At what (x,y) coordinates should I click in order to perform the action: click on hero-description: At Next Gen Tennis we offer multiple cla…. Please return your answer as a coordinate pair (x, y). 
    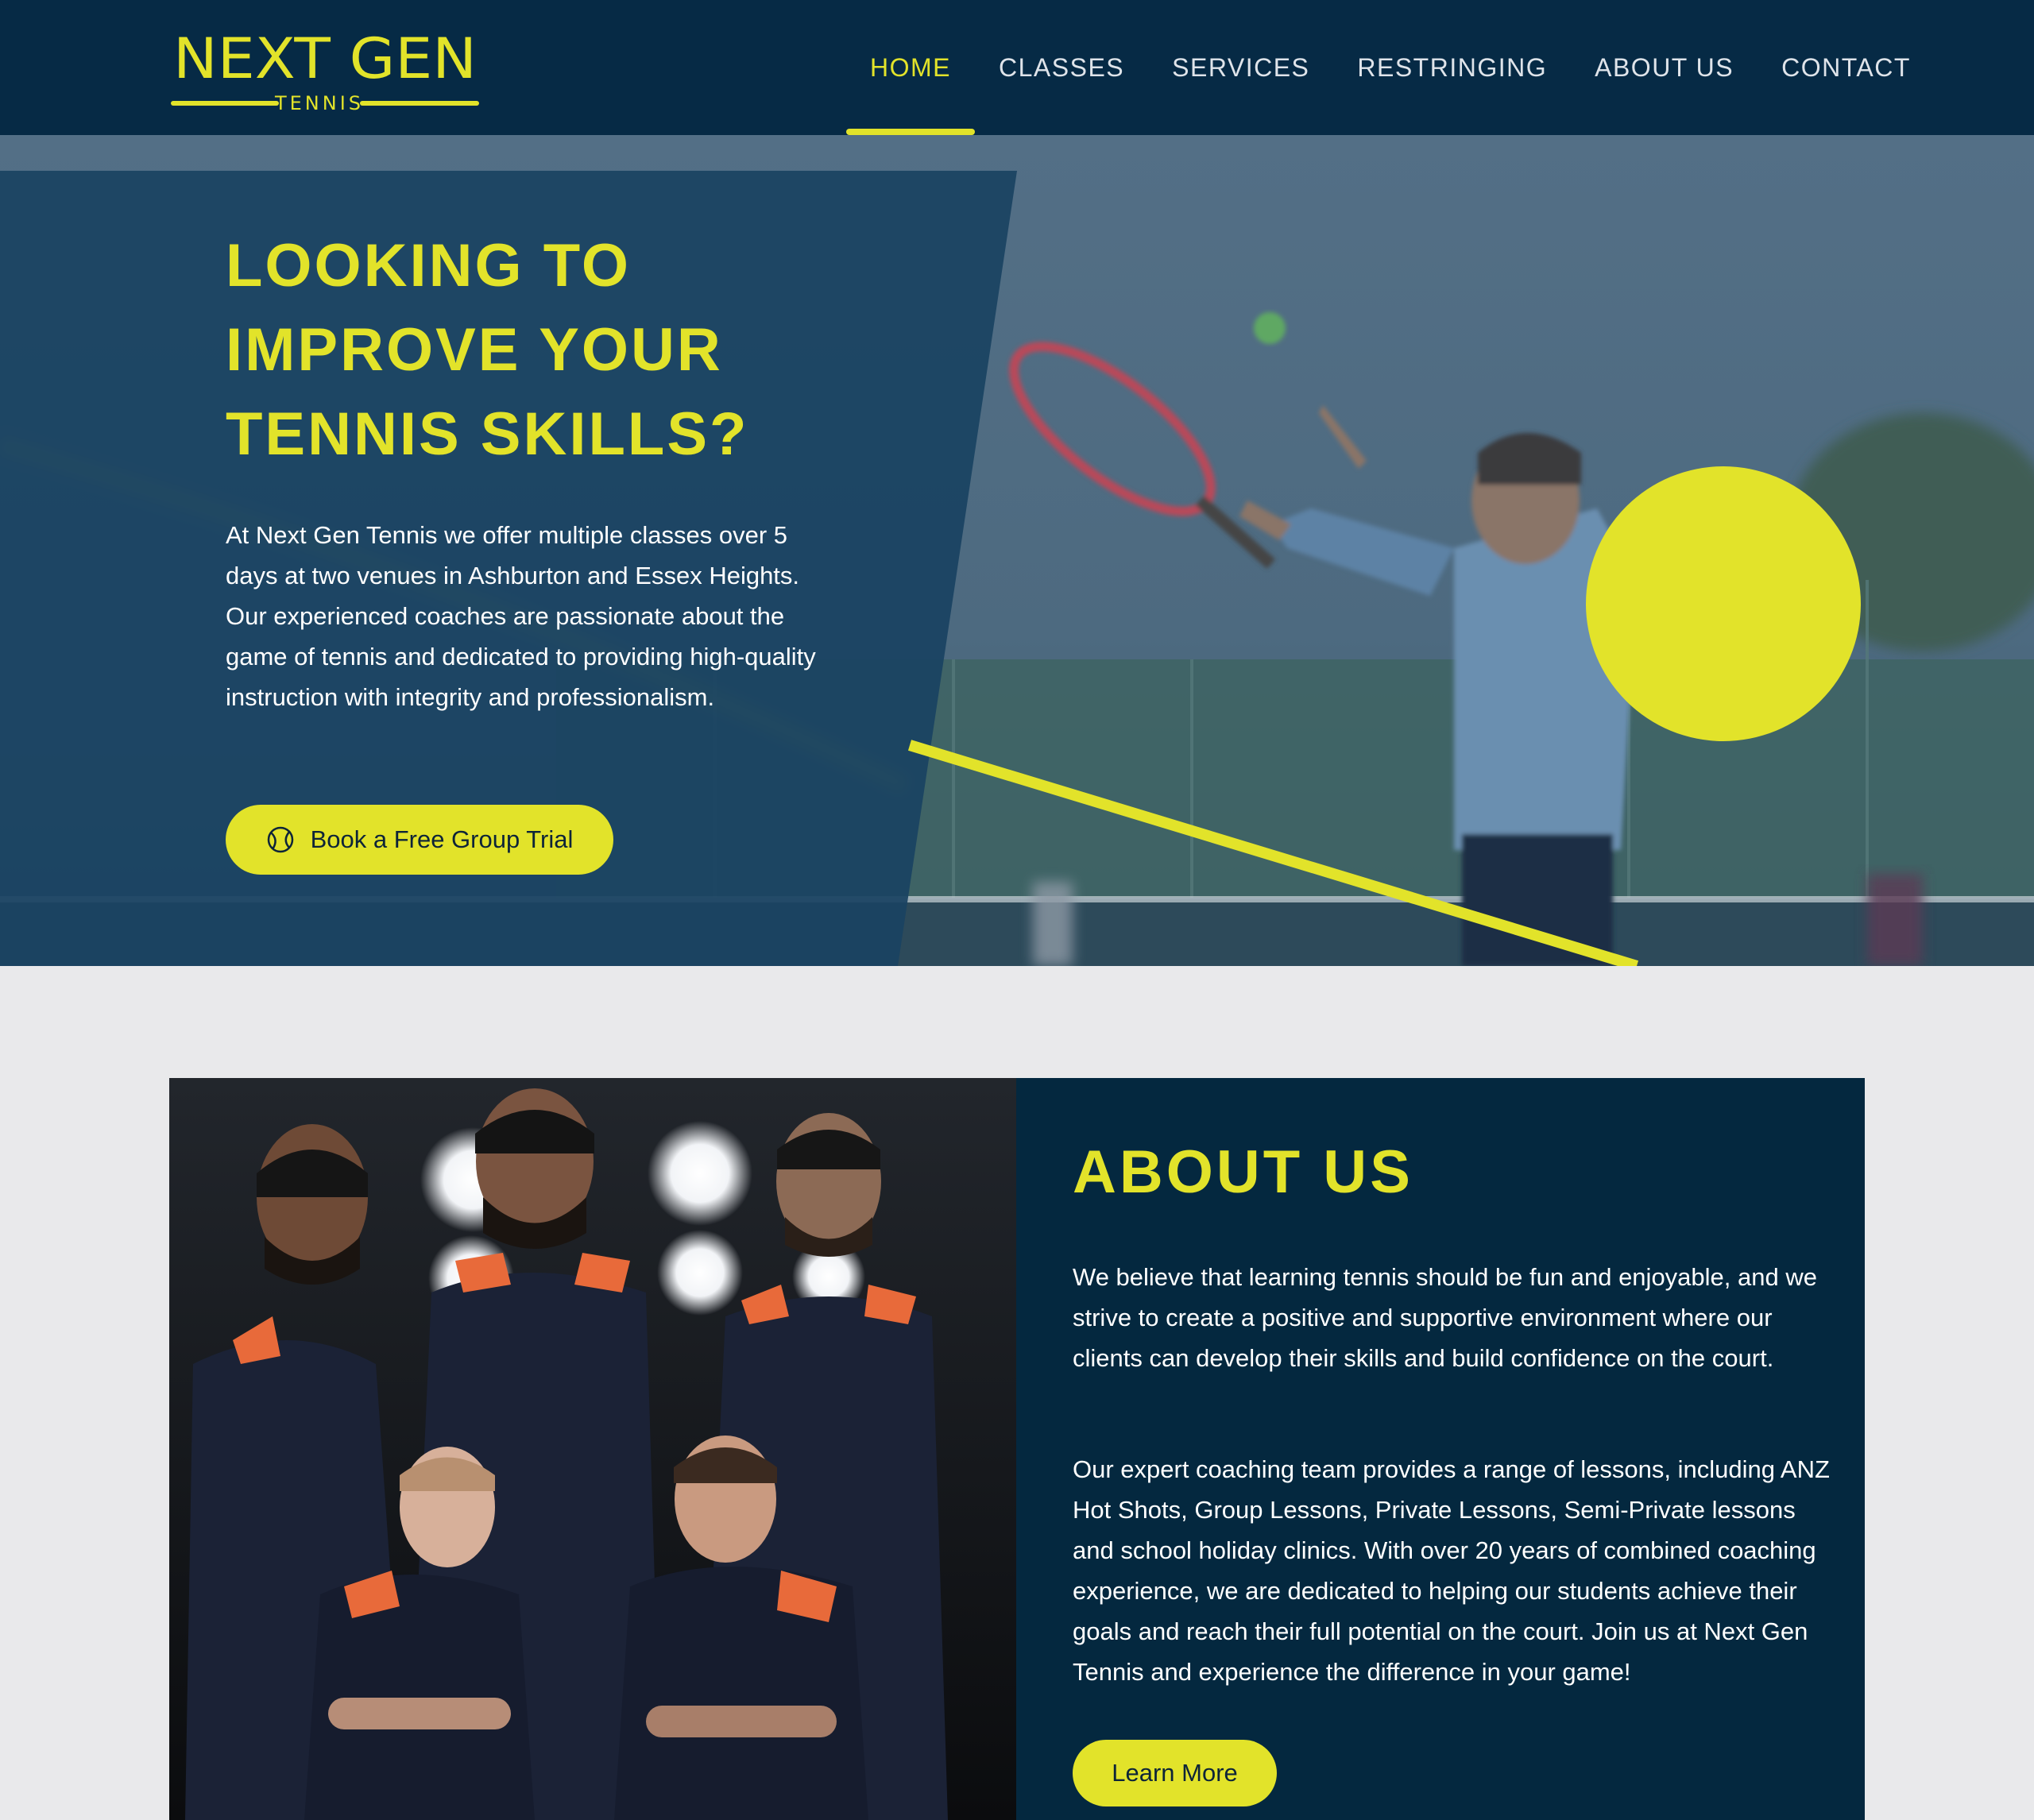
    Looking at the image, I should click on (521, 616).